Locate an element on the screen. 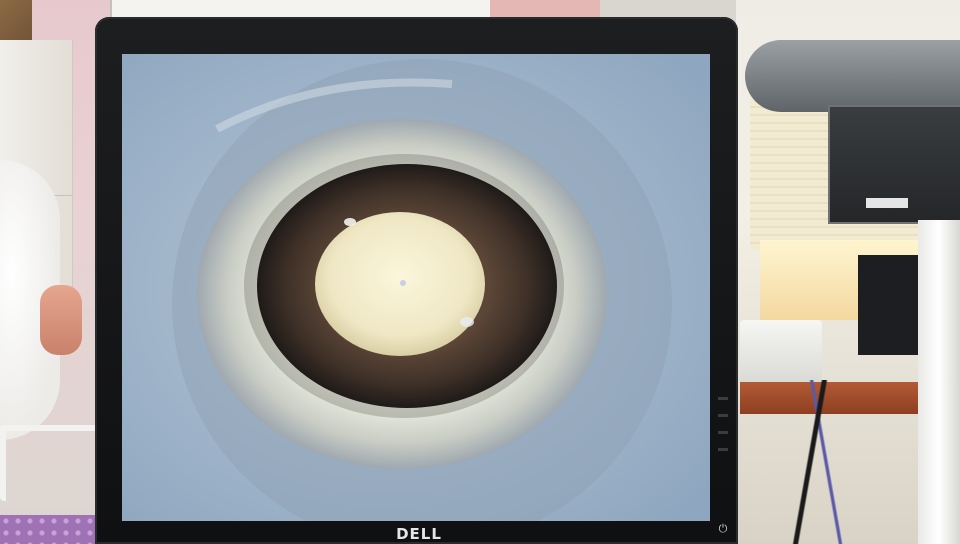 The height and width of the screenshot is (544, 960). microscope-pole is located at coordinates (939, 382).